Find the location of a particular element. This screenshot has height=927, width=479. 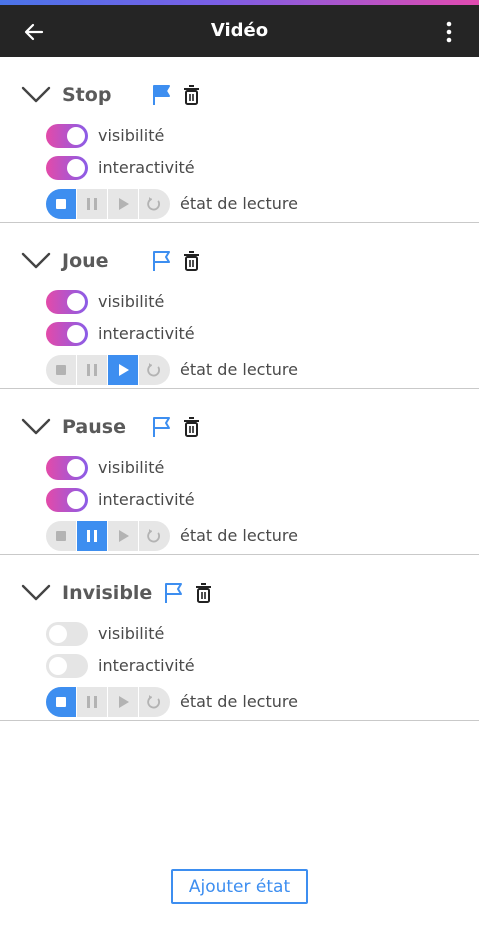

flag-filled-icon is located at coordinates (161, 95).